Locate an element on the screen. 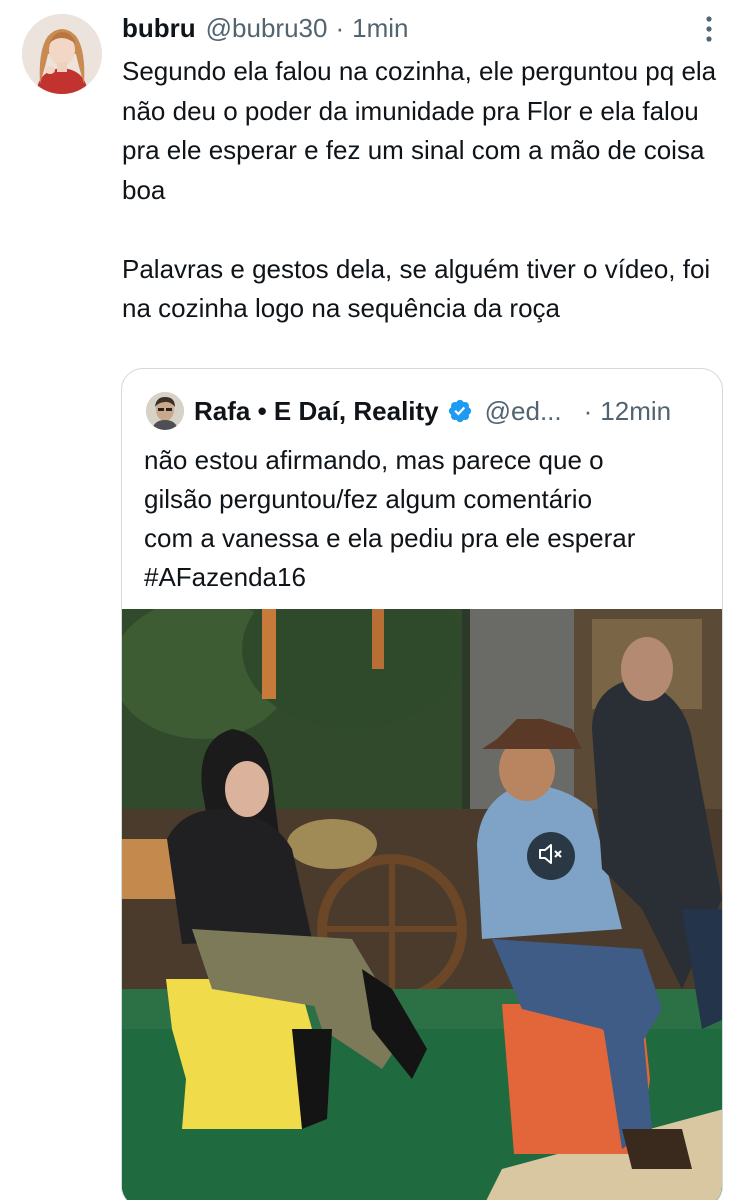 The width and height of the screenshot is (746, 1200). mute-toggle-button is located at coordinates (551, 856).